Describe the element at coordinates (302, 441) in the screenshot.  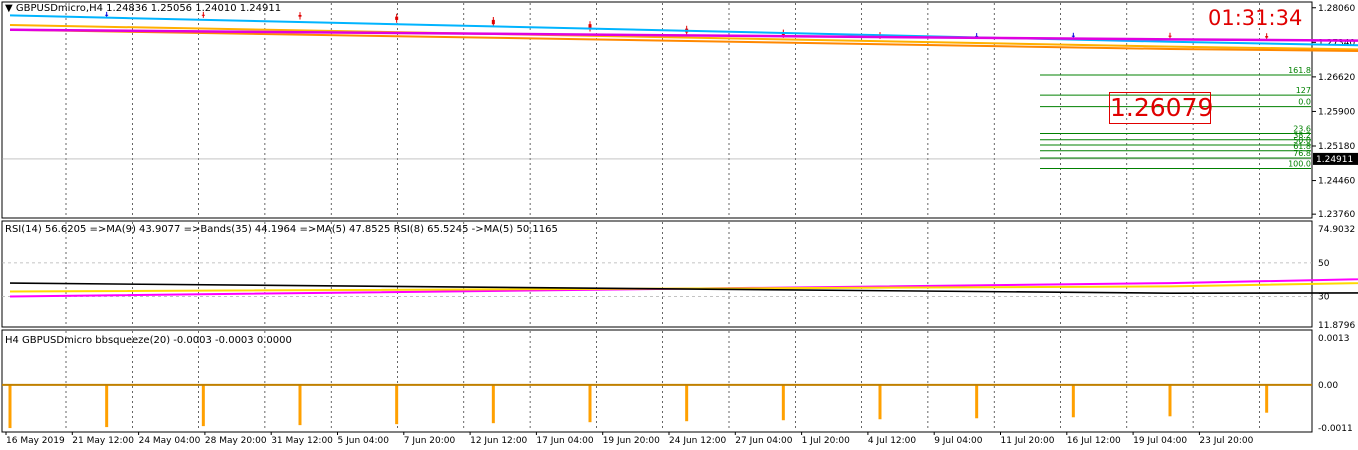
I see `time-label: 31 May 12:00` at that location.